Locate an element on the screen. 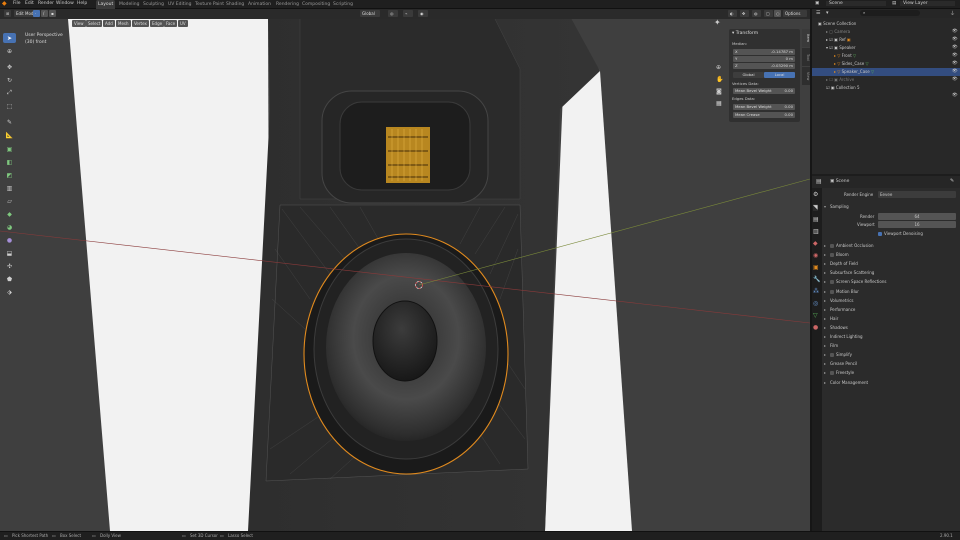 The height and width of the screenshot is (540, 960). median-x-field: X -0.14787 m is located at coordinates (764, 52).